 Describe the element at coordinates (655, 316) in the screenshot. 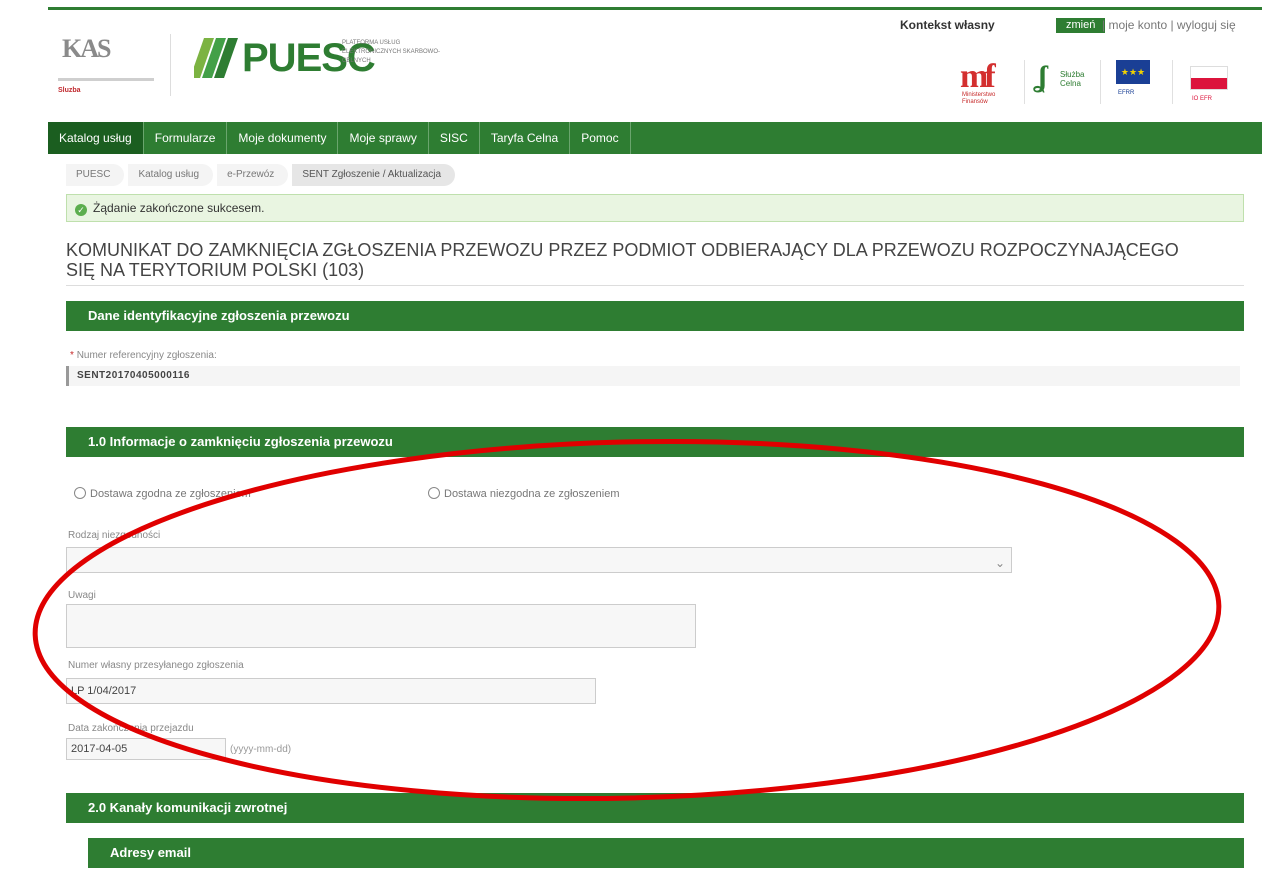

I see `section-header-identification: Dane identyfikacyjne zgłoszenia przewozu` at that location.